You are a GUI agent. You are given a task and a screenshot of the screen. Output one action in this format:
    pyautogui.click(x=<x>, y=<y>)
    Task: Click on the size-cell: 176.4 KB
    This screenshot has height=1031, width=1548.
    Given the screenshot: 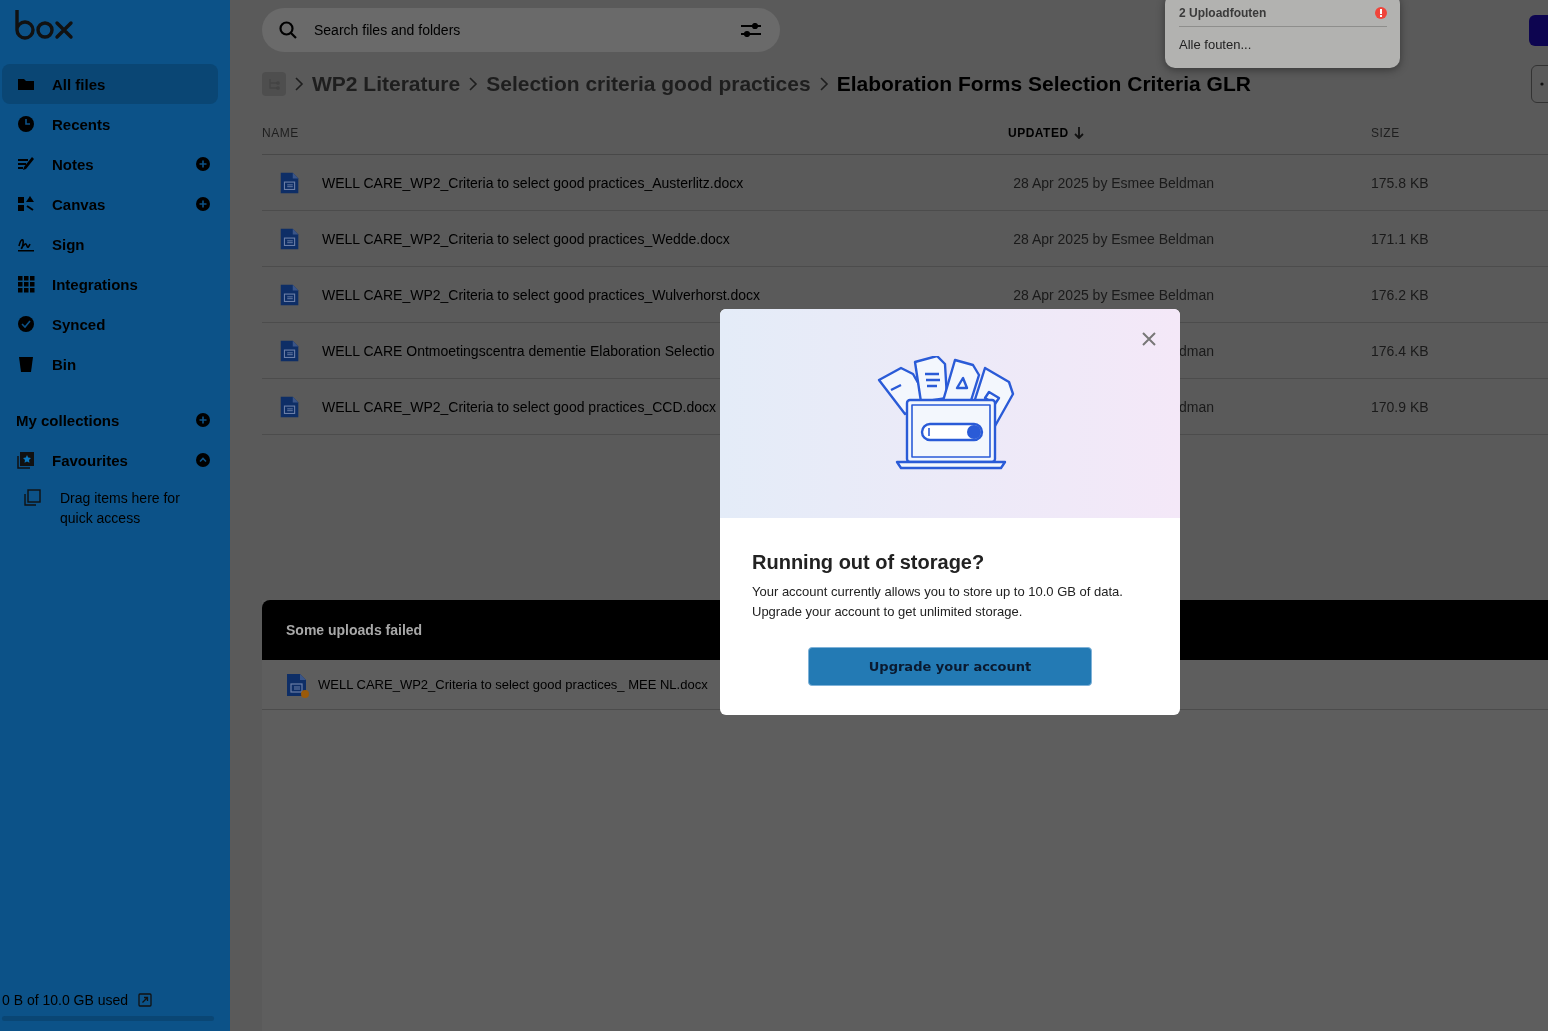 What is the action you would take?
    pyautogui.click(x=1400, y=350)
    